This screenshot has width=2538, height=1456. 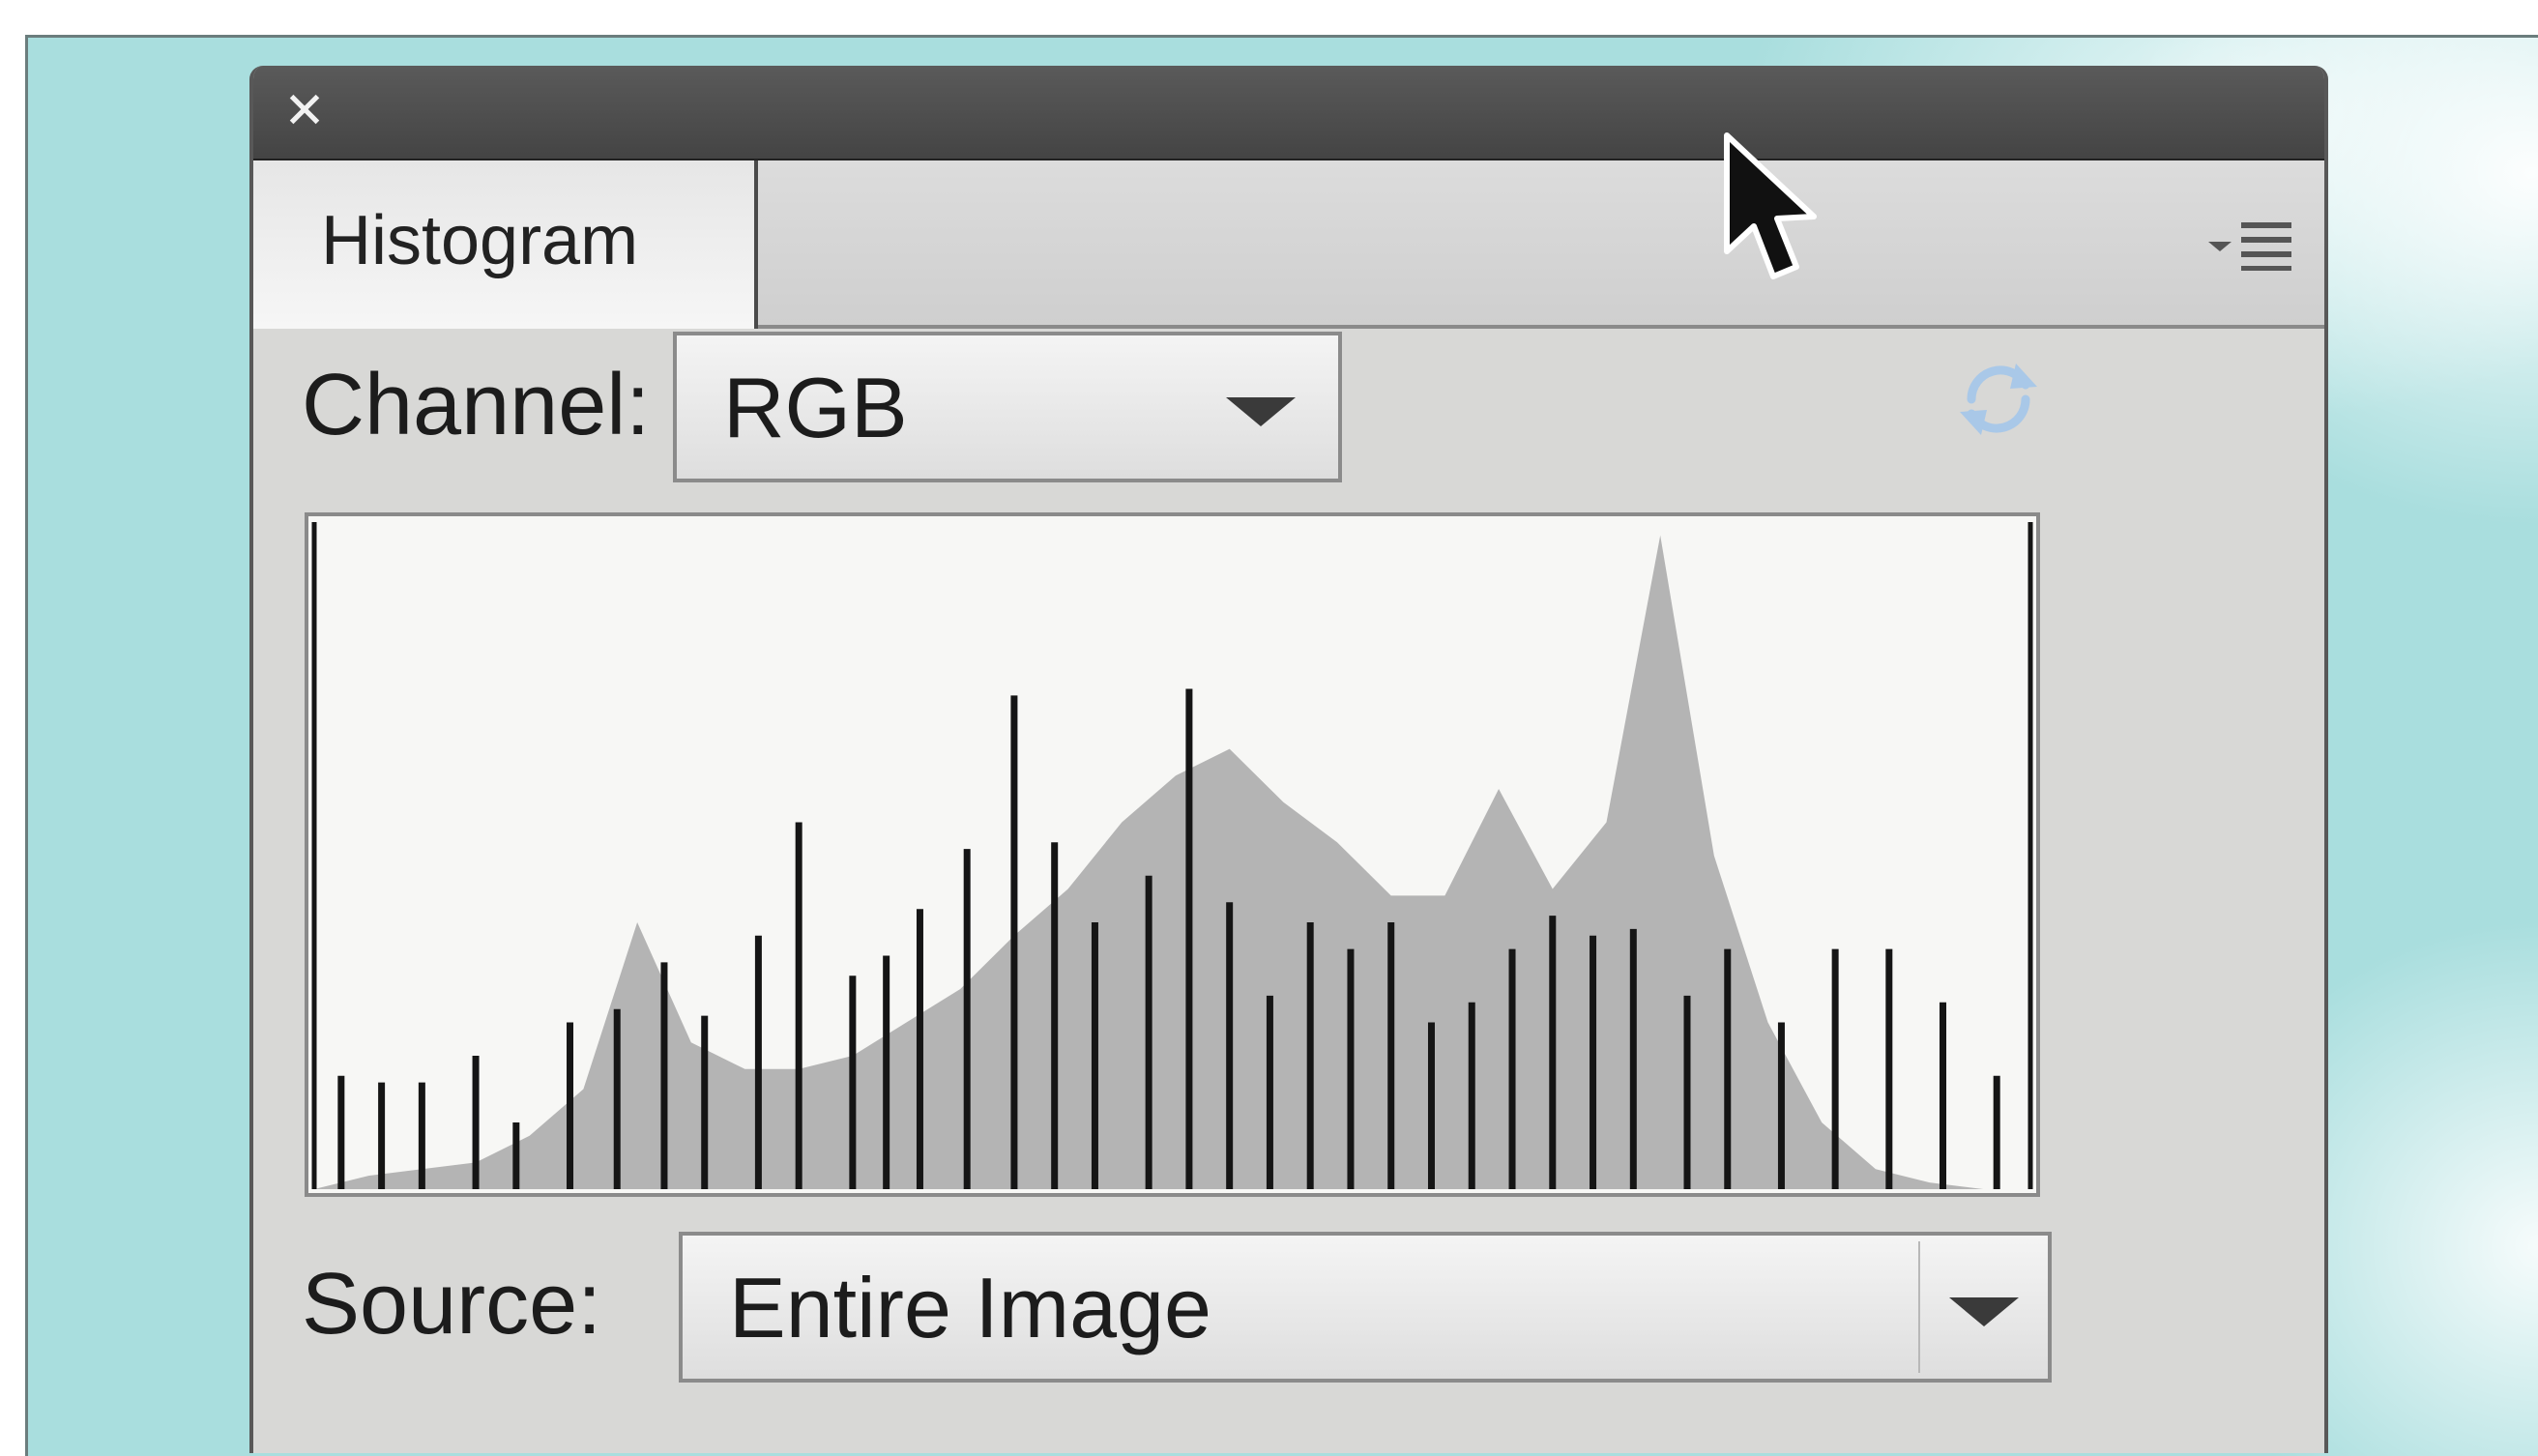 I want to click on panel-menu-icon, so click(x=2252, y=249).